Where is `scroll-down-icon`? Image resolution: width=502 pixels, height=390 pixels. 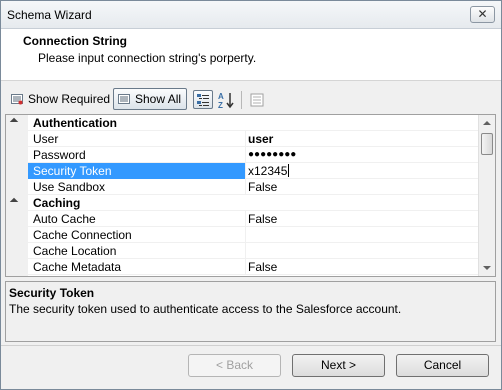 scroll-down-icon is located at coordinates (487, 268).